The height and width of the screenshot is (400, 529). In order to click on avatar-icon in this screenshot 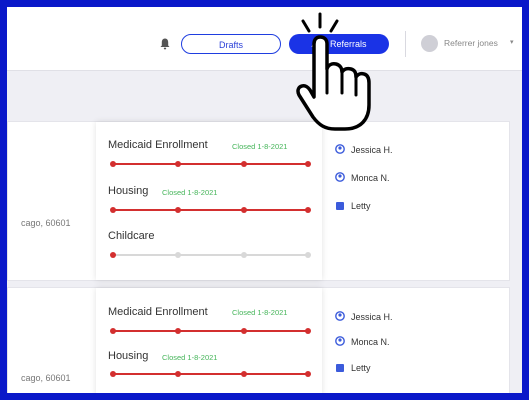, I will do `click(429, 43)`.